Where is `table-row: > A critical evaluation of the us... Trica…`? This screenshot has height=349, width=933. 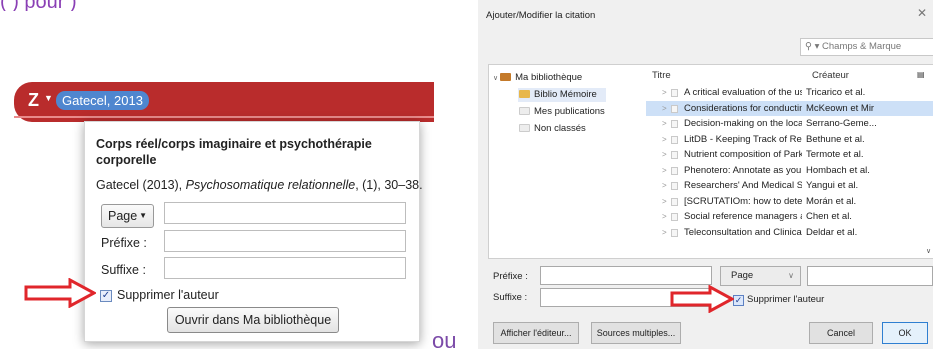
table-row: > A critical evaluation of the us... Trica… is located at coordinates (789, 92).